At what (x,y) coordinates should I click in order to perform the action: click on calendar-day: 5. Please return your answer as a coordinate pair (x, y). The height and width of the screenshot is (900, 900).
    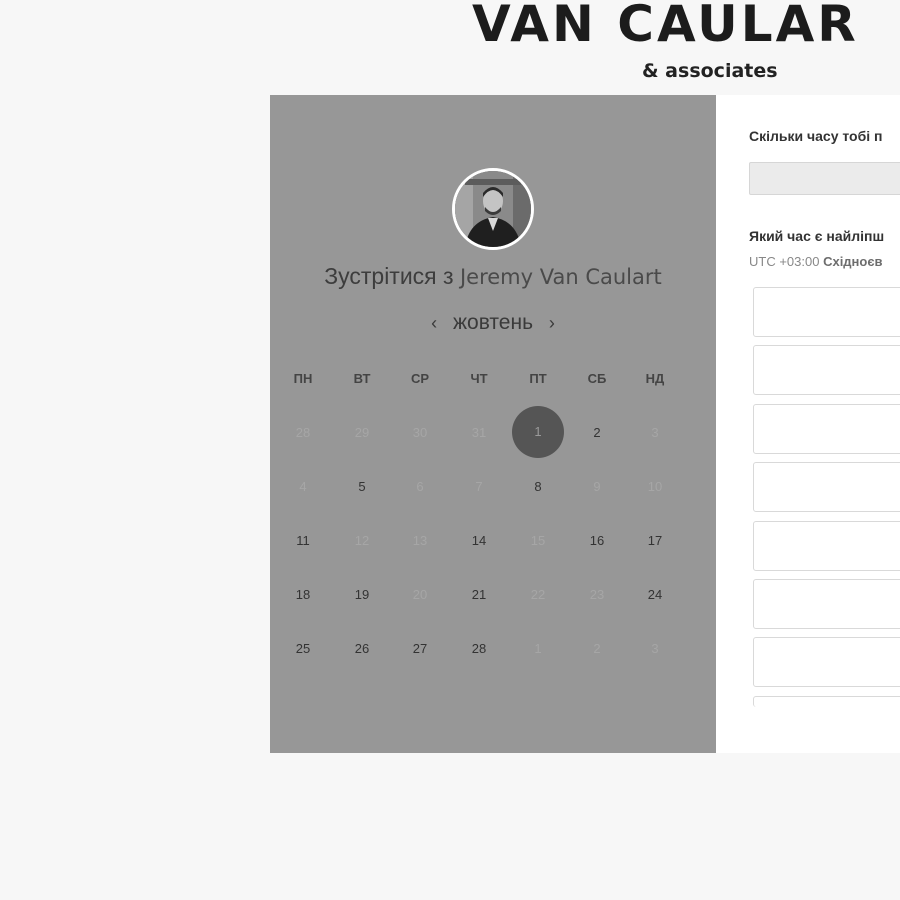
    Looking at the image, I should click on (362, 486).